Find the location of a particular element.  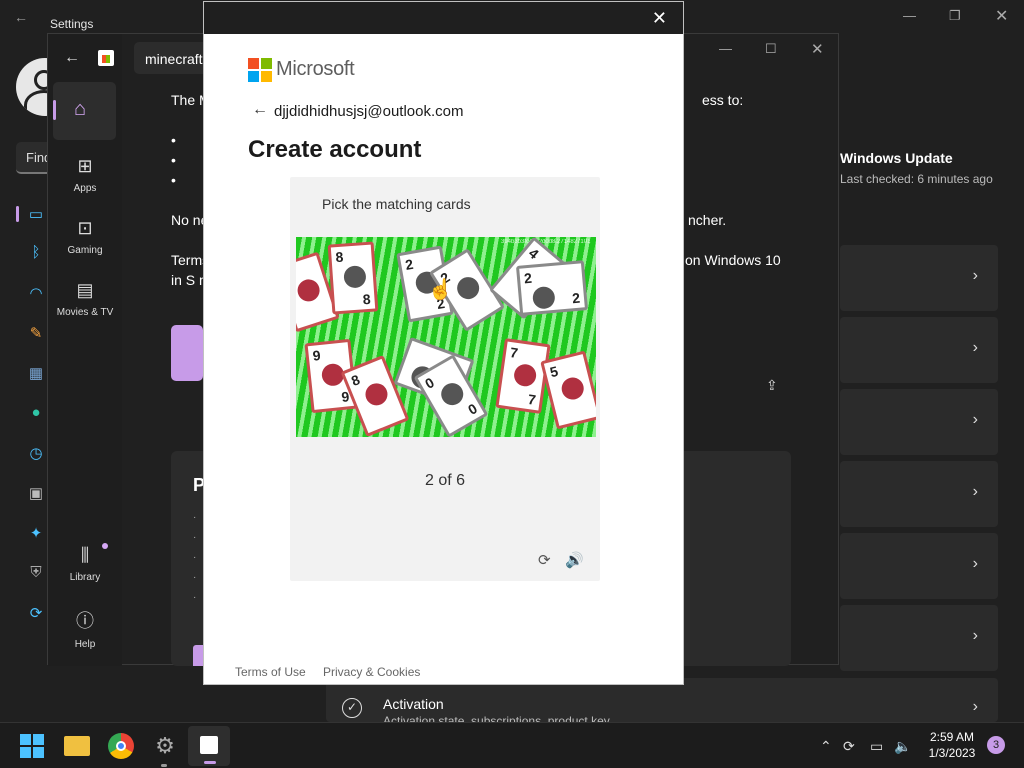

captcha-prompt: Pick the matching cards is located at coordinates (396, 204).